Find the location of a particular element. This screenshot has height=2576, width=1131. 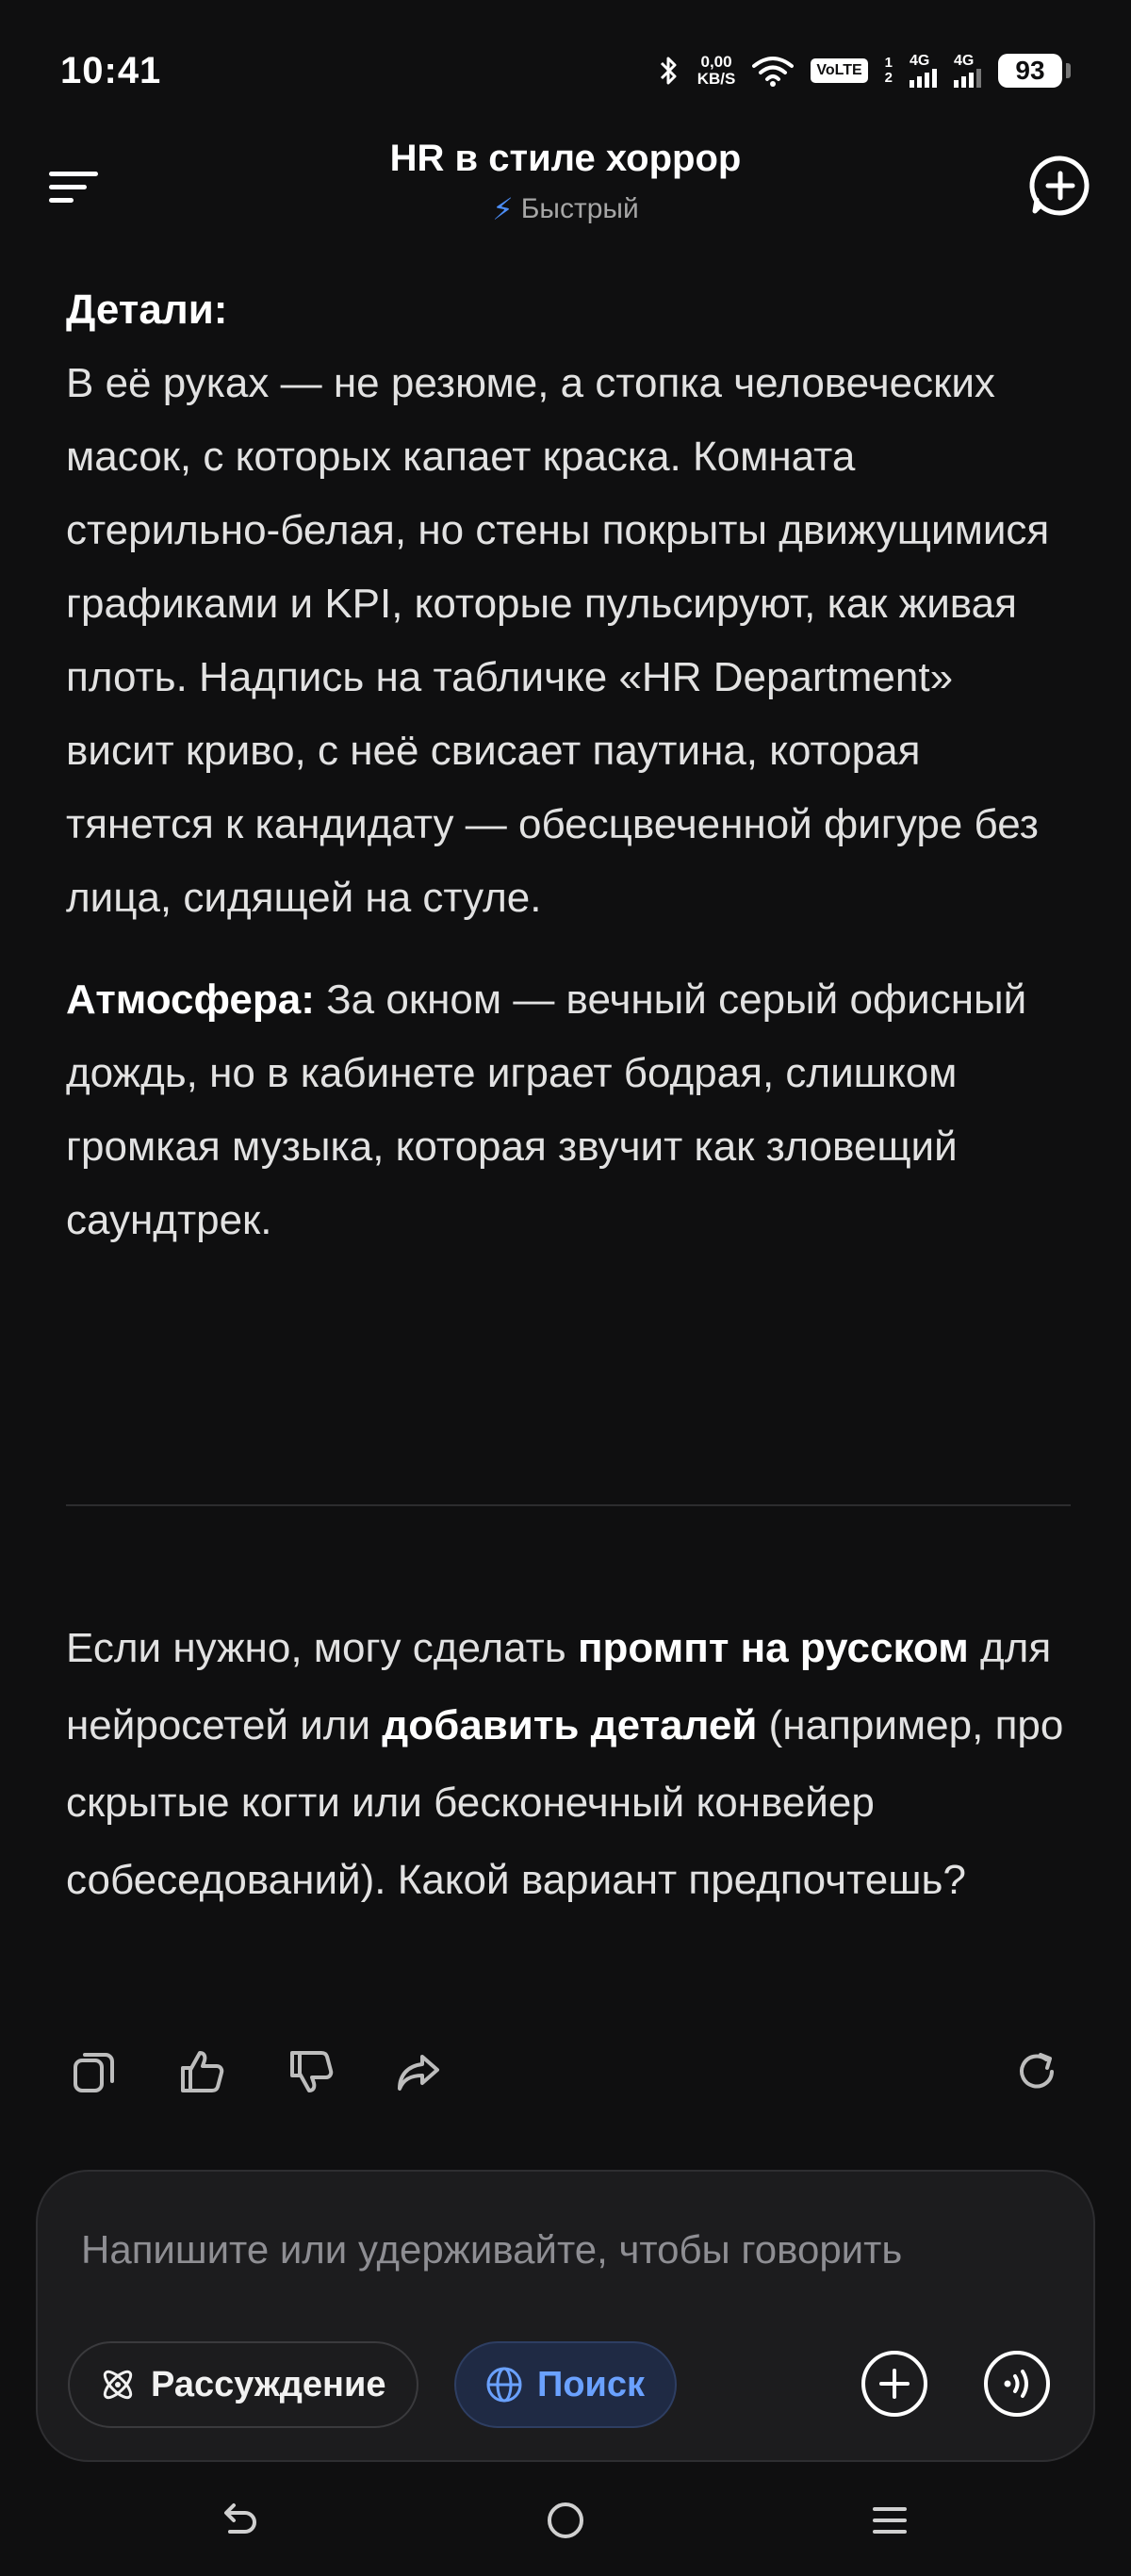

reasoning-label: Рассуждение is located at coordinates (269, 2384).